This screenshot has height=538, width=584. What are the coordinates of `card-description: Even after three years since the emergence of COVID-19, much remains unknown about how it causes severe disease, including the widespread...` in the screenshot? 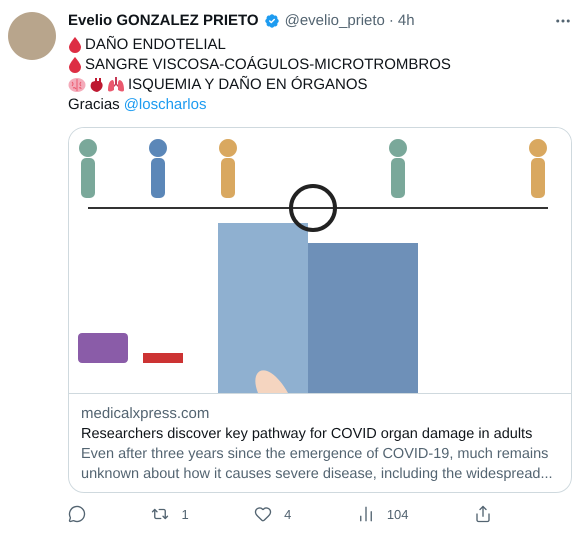 It's located at (317, 464).